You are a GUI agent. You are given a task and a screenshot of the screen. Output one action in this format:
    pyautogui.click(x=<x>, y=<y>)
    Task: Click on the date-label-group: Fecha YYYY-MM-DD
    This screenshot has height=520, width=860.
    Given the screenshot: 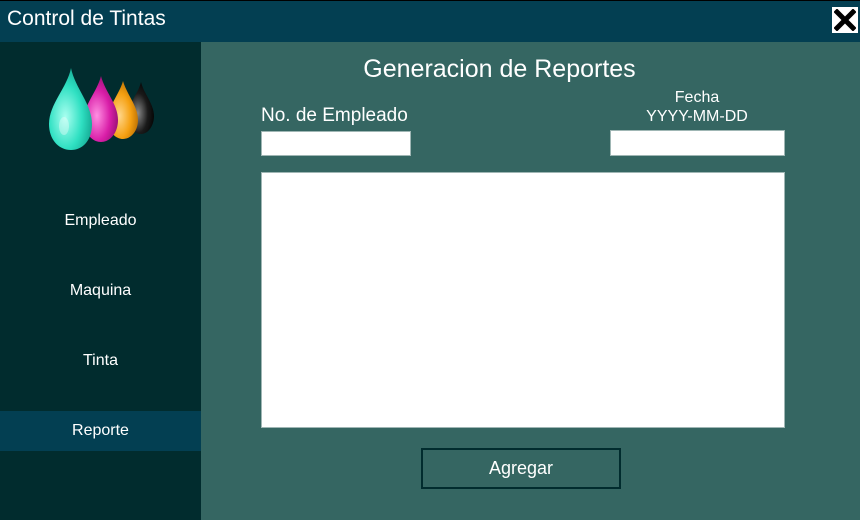 What is the action you would take?
    pyautogui.click(x=697, y=107)
    